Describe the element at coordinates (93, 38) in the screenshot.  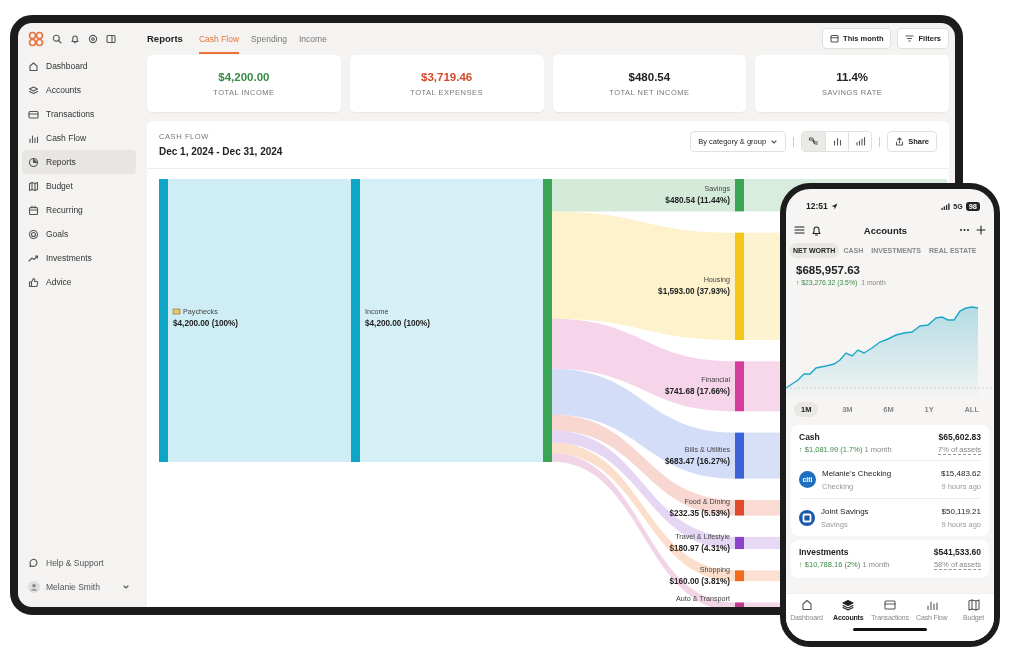
I see `settings-icon` at that location.